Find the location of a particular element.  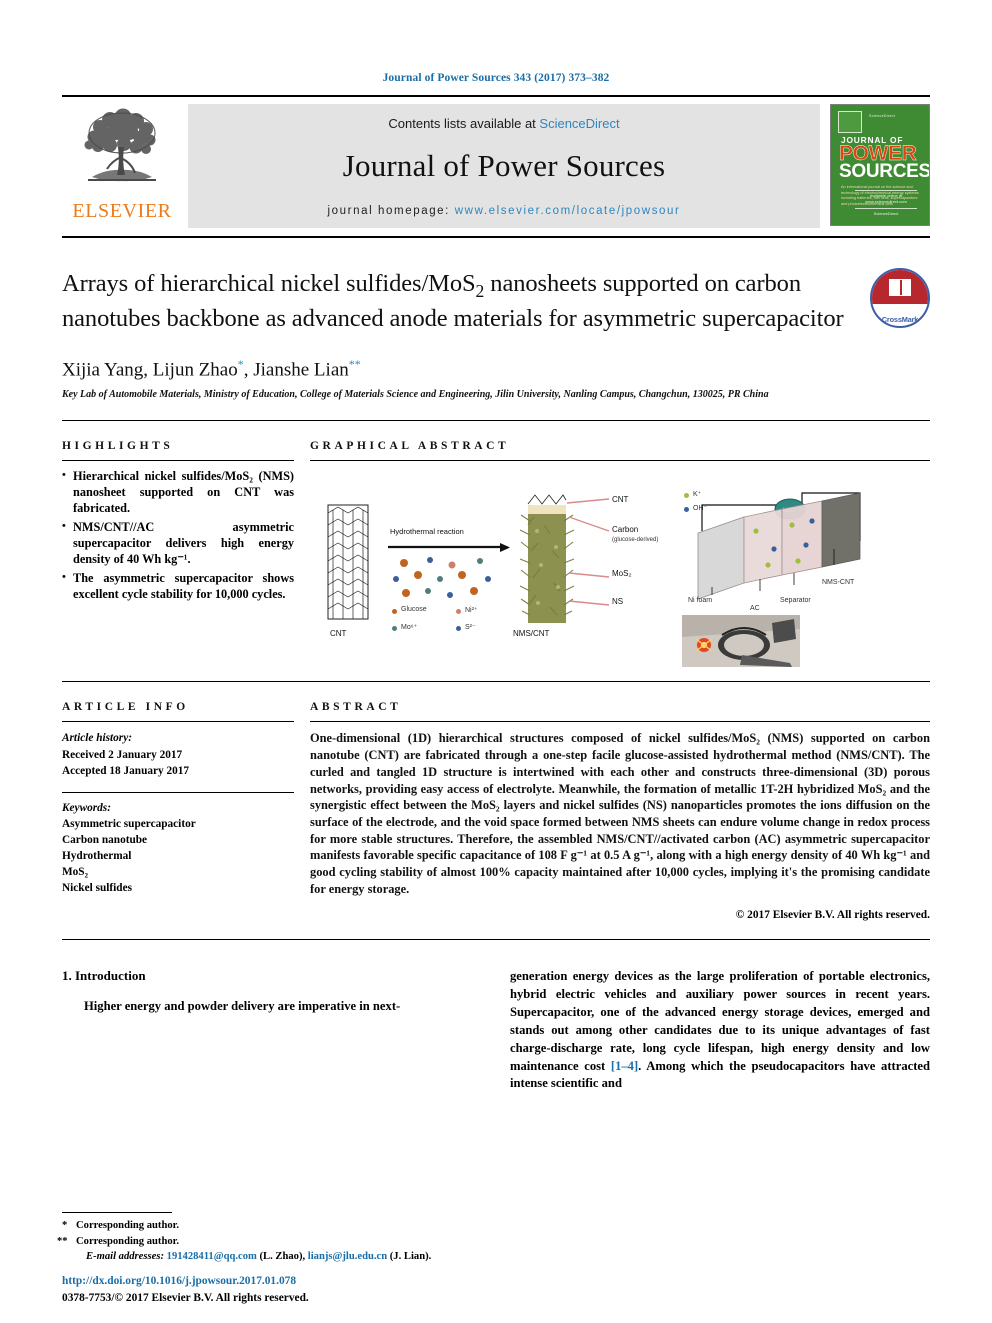

legend-dot-ni is located at coordinates (458, 612).